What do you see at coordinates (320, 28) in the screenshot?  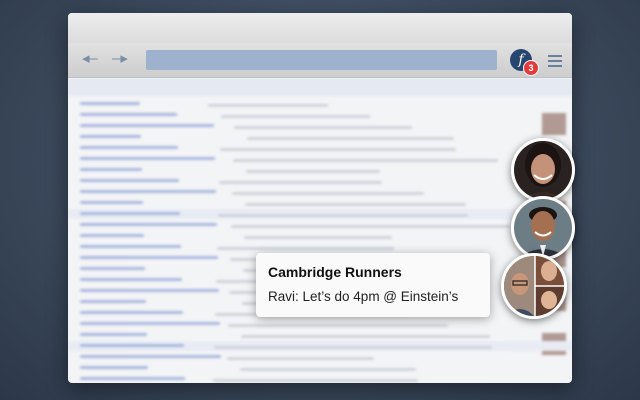 I see `window-titlebar` at bounding box center [320, 28].